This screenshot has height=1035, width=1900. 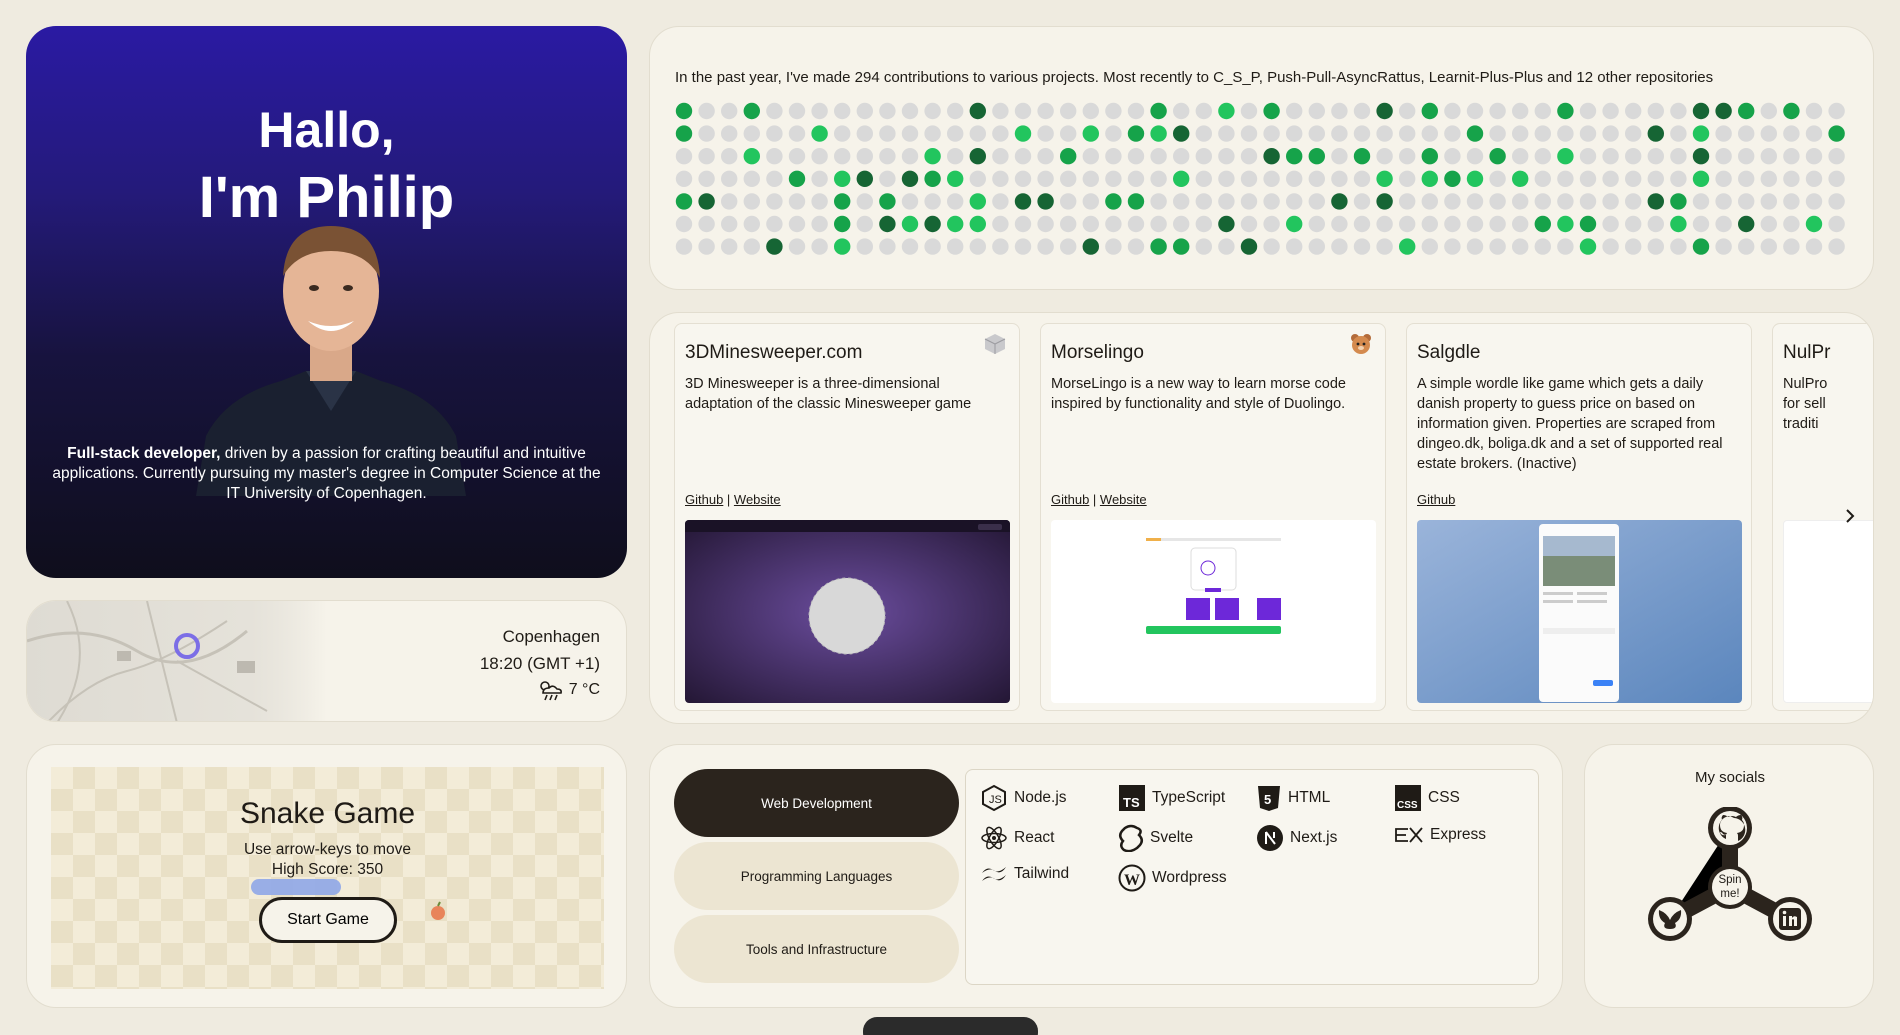 What do you see at coordinates (816, 803) in the screenshot?
I see `category-web-development: Web Development` at bounding box center [816, 803].